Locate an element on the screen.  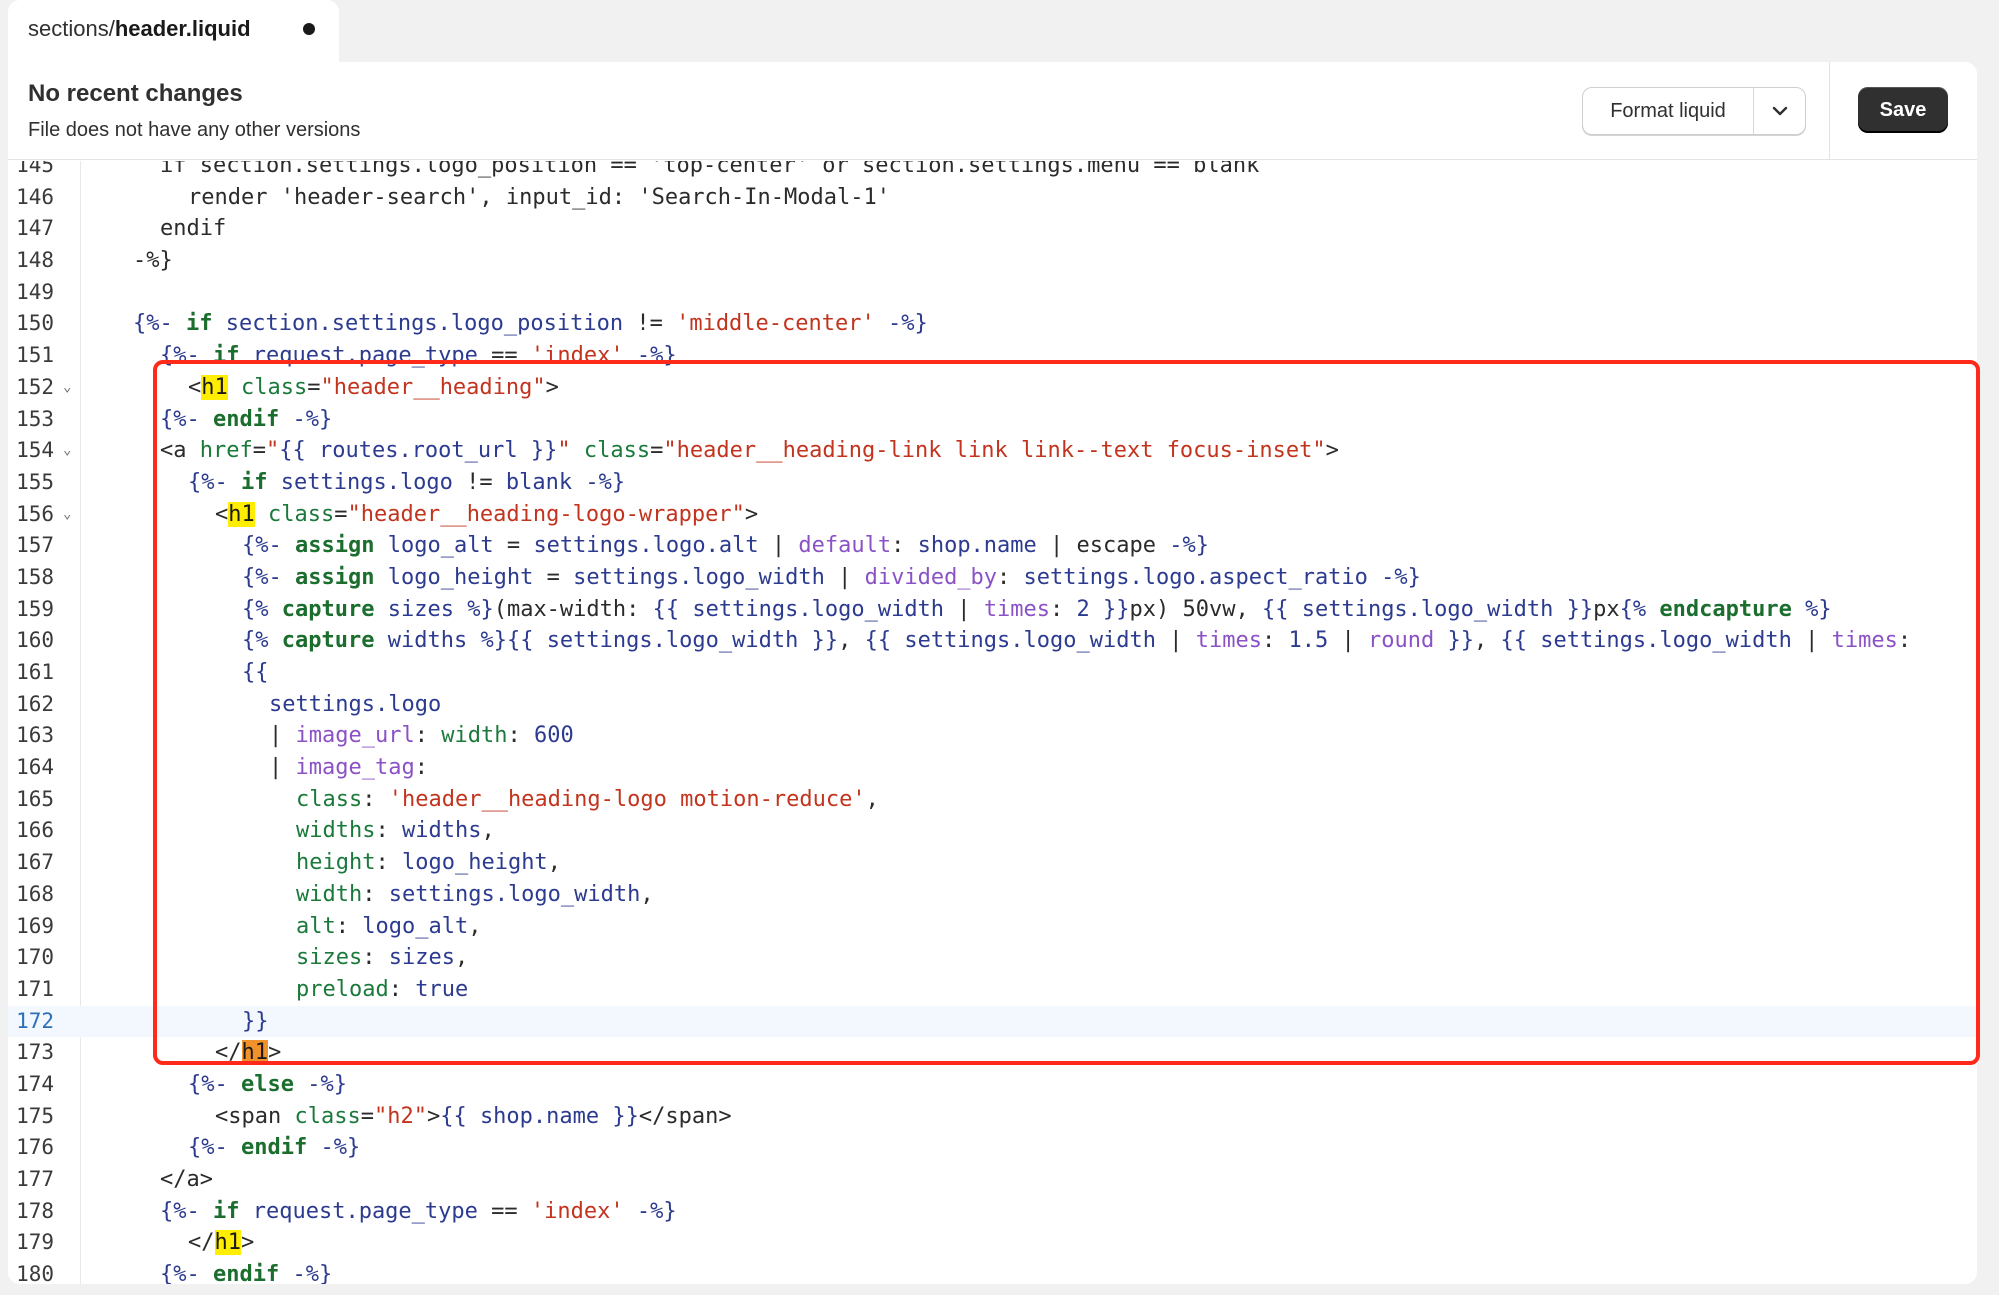
code-text: alt: logo_alt, is located at coordinates (389, 926).